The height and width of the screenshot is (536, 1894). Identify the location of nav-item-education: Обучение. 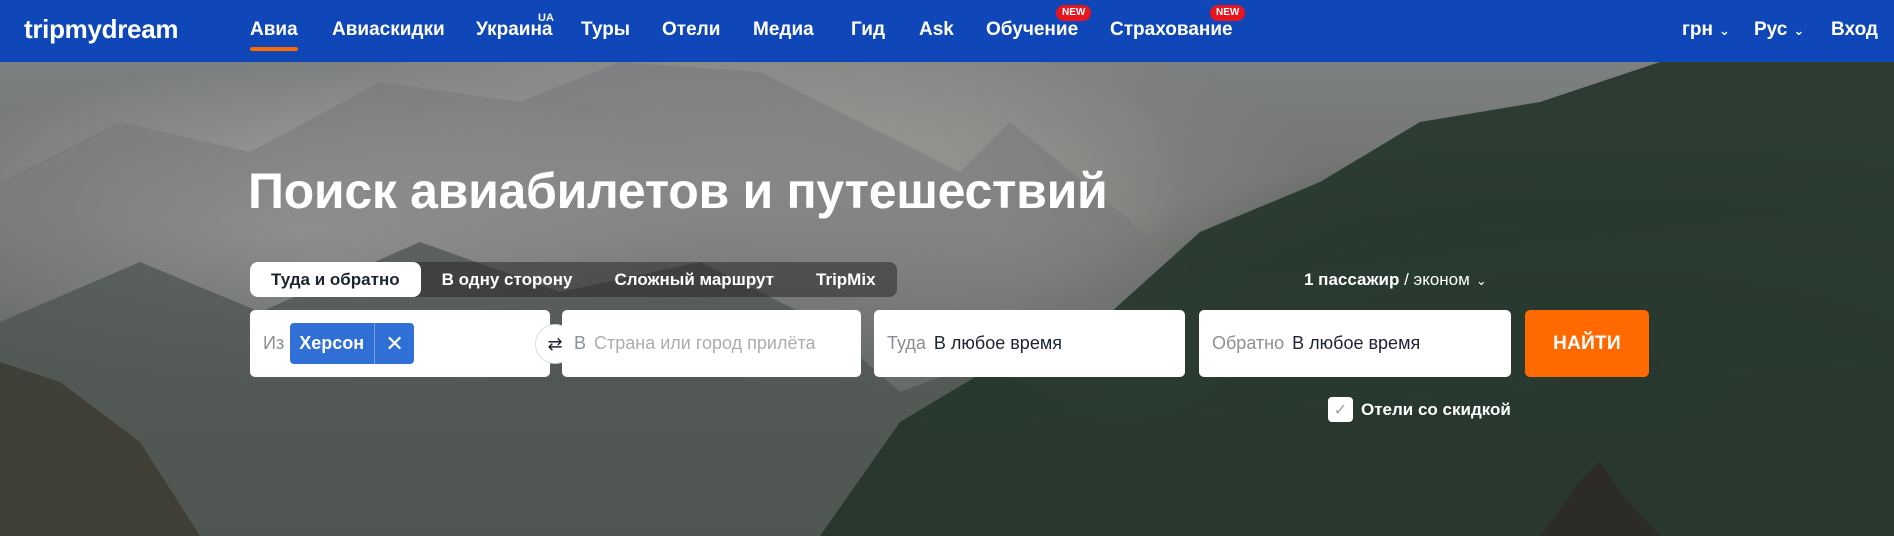
(1032, 30).